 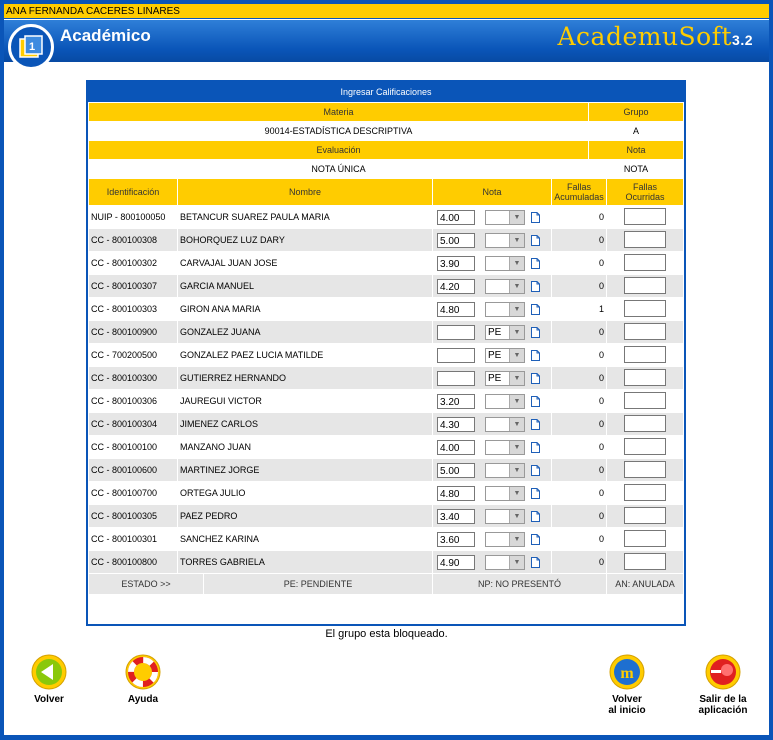 What do you see at coordinates (456, 286) in the screenshot?
I see `nota-input: 4.20` at bounding box center [456, 286].